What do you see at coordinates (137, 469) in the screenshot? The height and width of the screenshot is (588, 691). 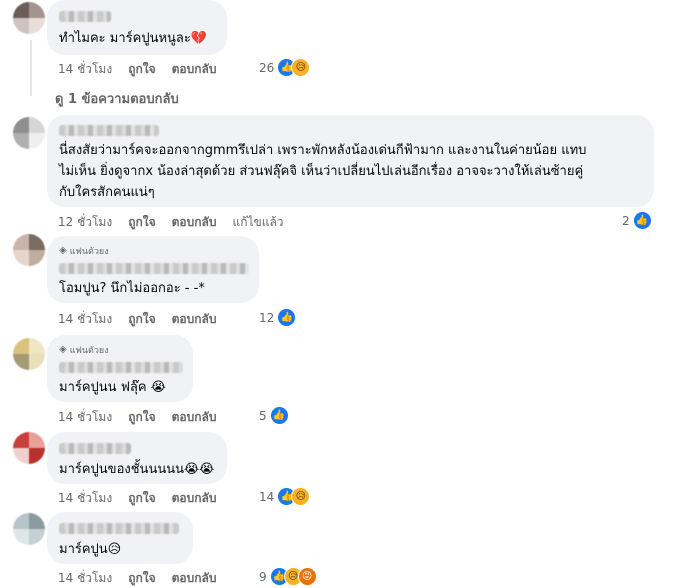 I see `comment-text: มาร์คปูนของชั้นนนนน😭😭` at bounding box center [137, 469].